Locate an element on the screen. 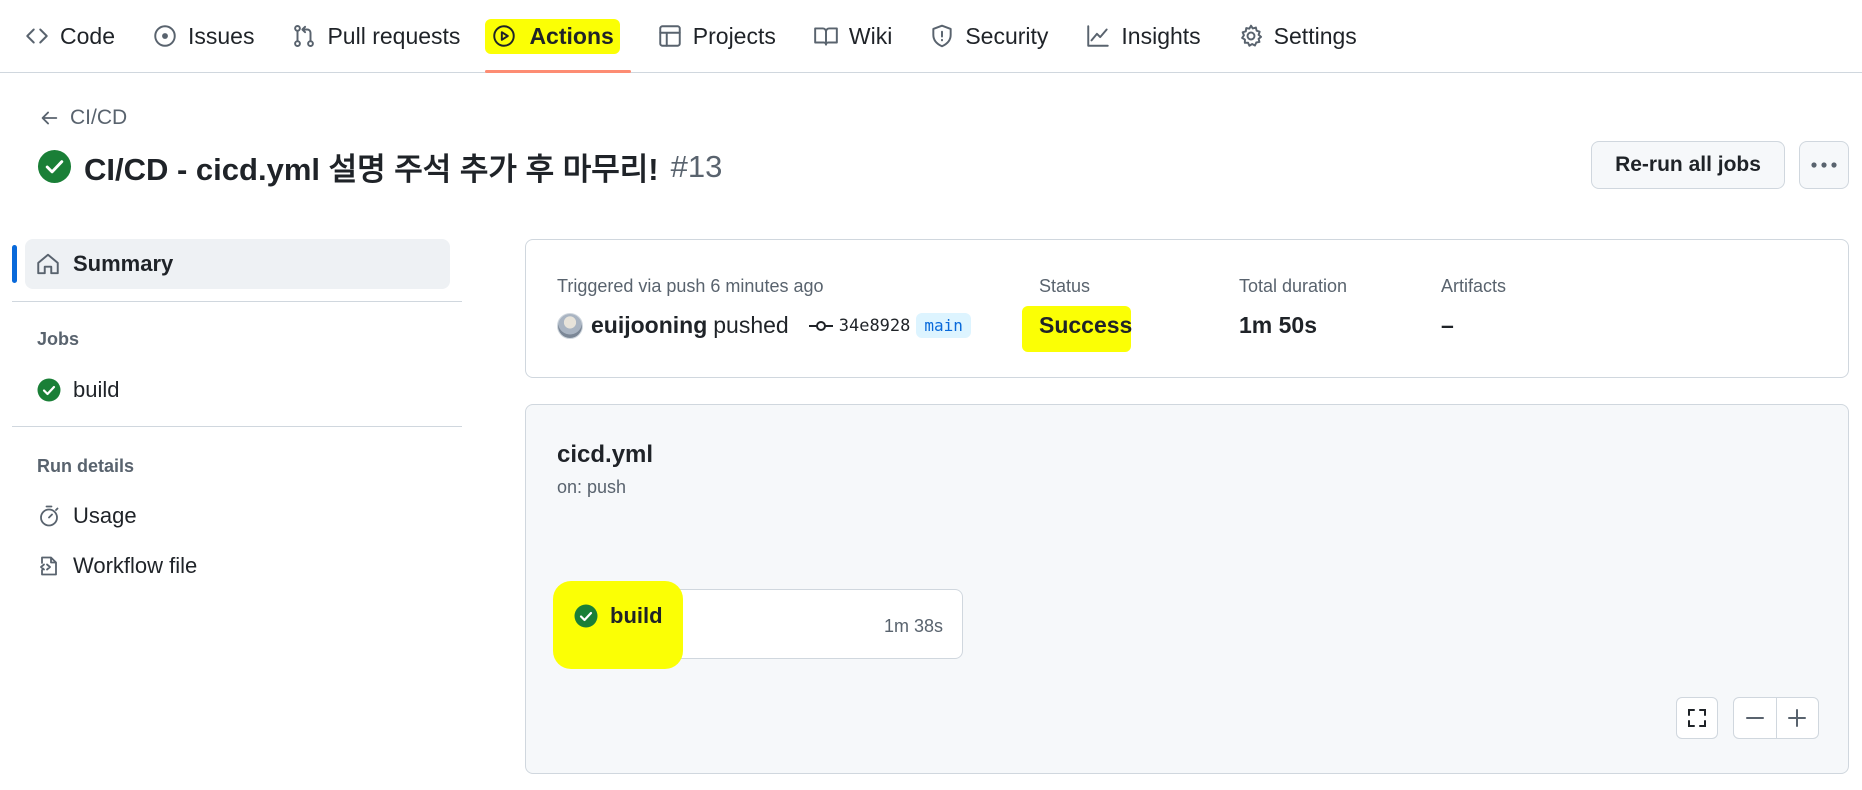 This screenshot has height=790, width=1862. tab-issues: Issues is located at coordinates (209, 36).